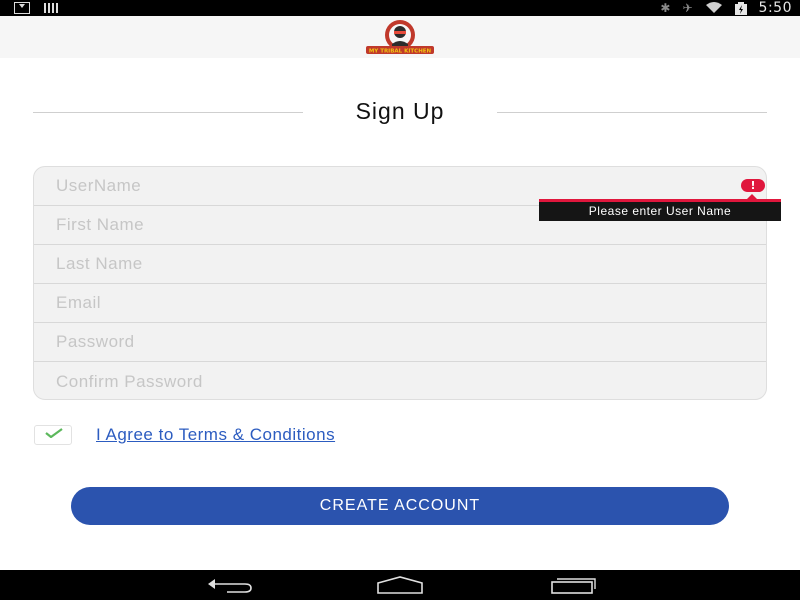 The image size is (800, 600). I want to click on home-icon, so click(400, 585).